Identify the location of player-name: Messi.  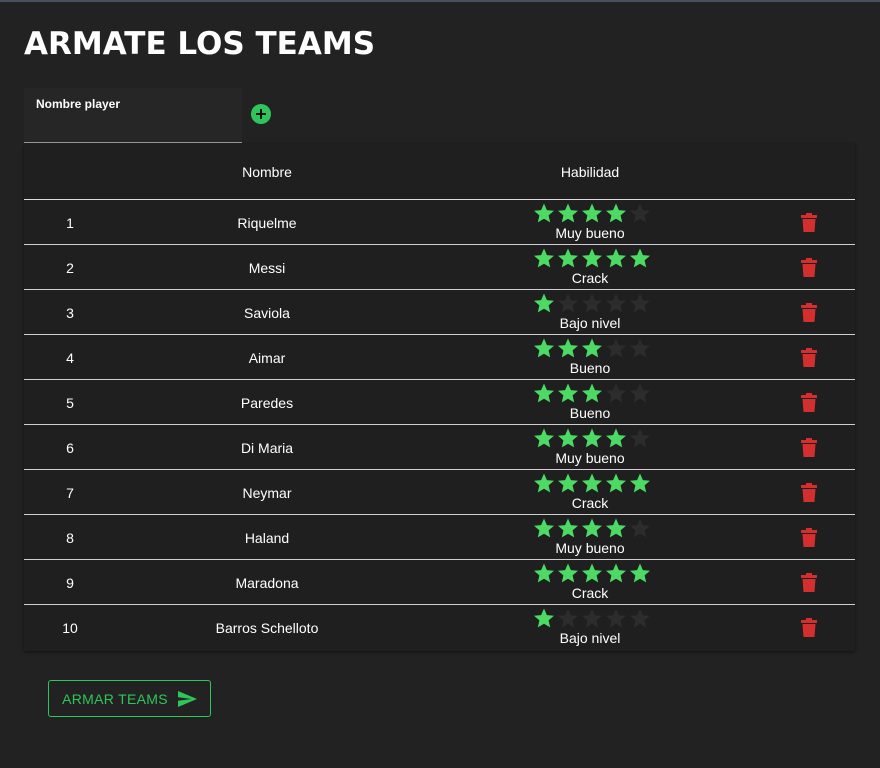
(267, 268).